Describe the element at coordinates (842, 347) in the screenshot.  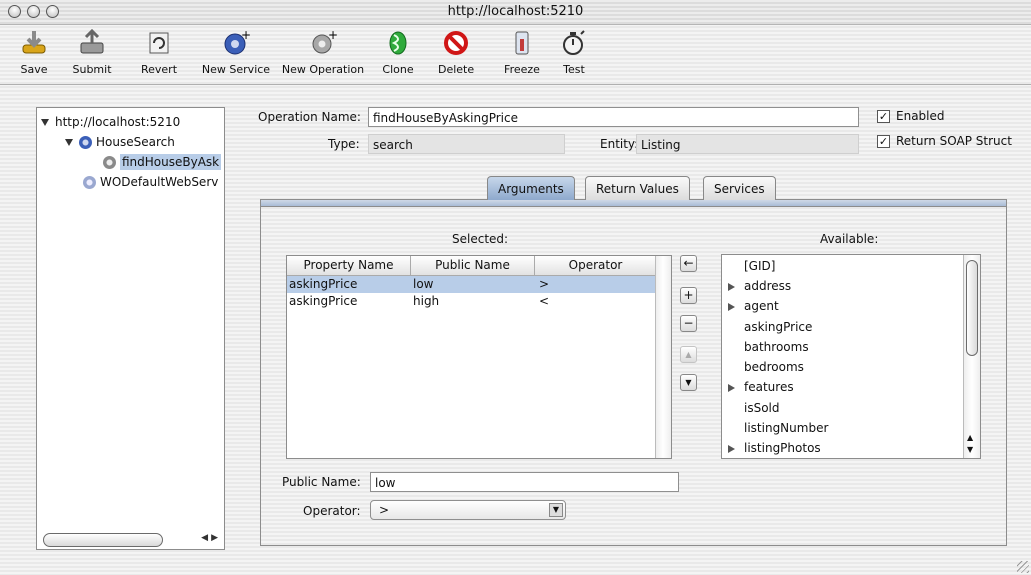
I see `list-item: bathrooms` at that location.